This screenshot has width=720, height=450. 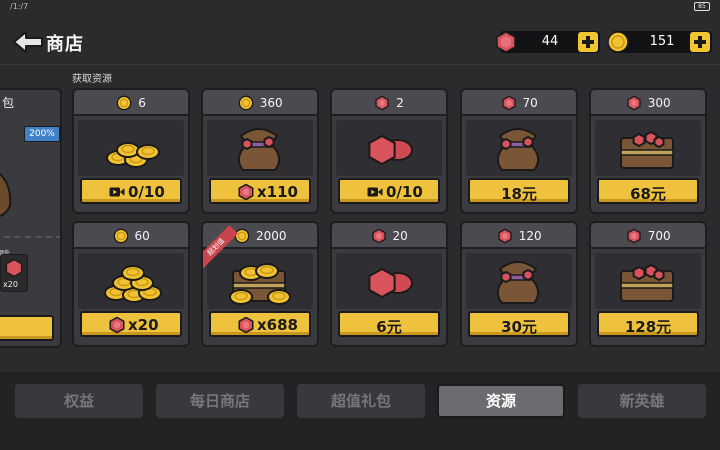 I want to click on button-label: 30元, so click(x=519, y=327).